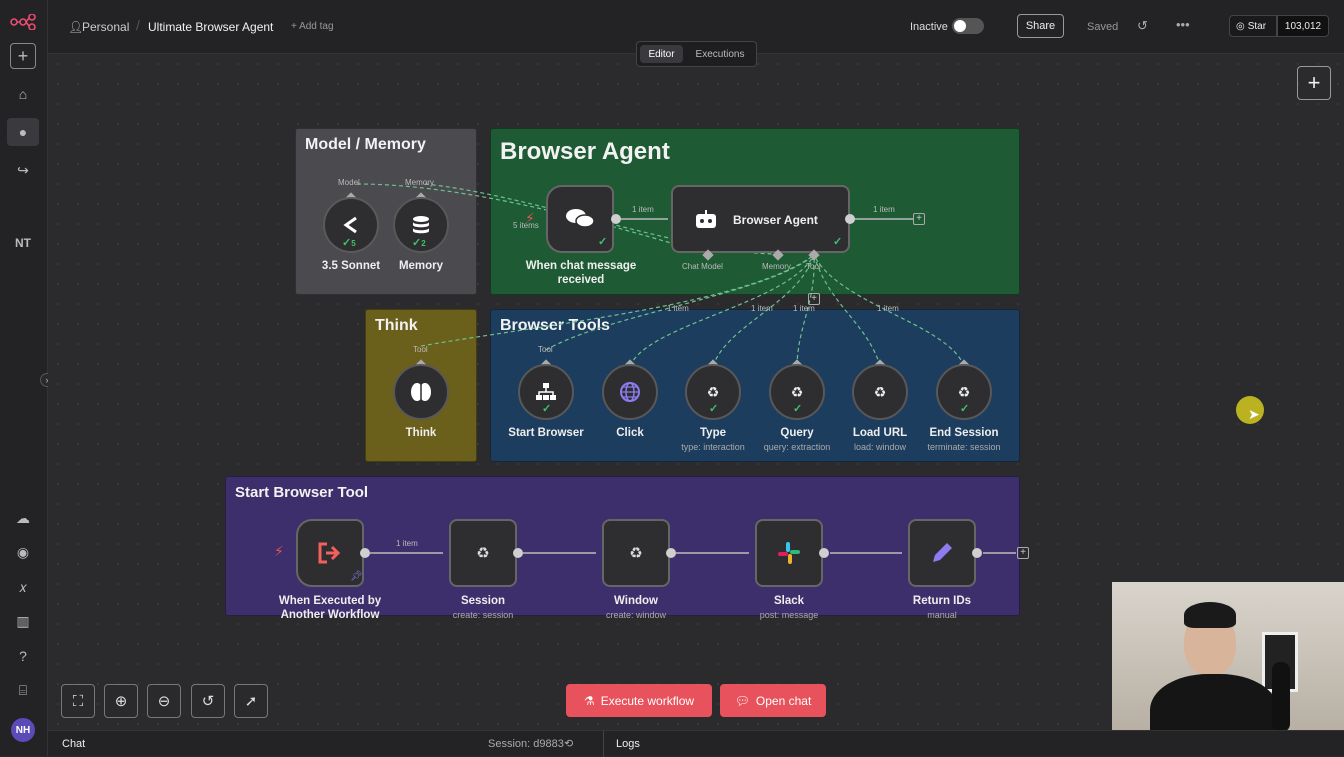 Image resolution: width=1344 pixels, height=757 pixels. What do you see at coordinates (23, 690) in the screenshot?
I see `gift-icon: ⌸` at bounding box center [23, 690].